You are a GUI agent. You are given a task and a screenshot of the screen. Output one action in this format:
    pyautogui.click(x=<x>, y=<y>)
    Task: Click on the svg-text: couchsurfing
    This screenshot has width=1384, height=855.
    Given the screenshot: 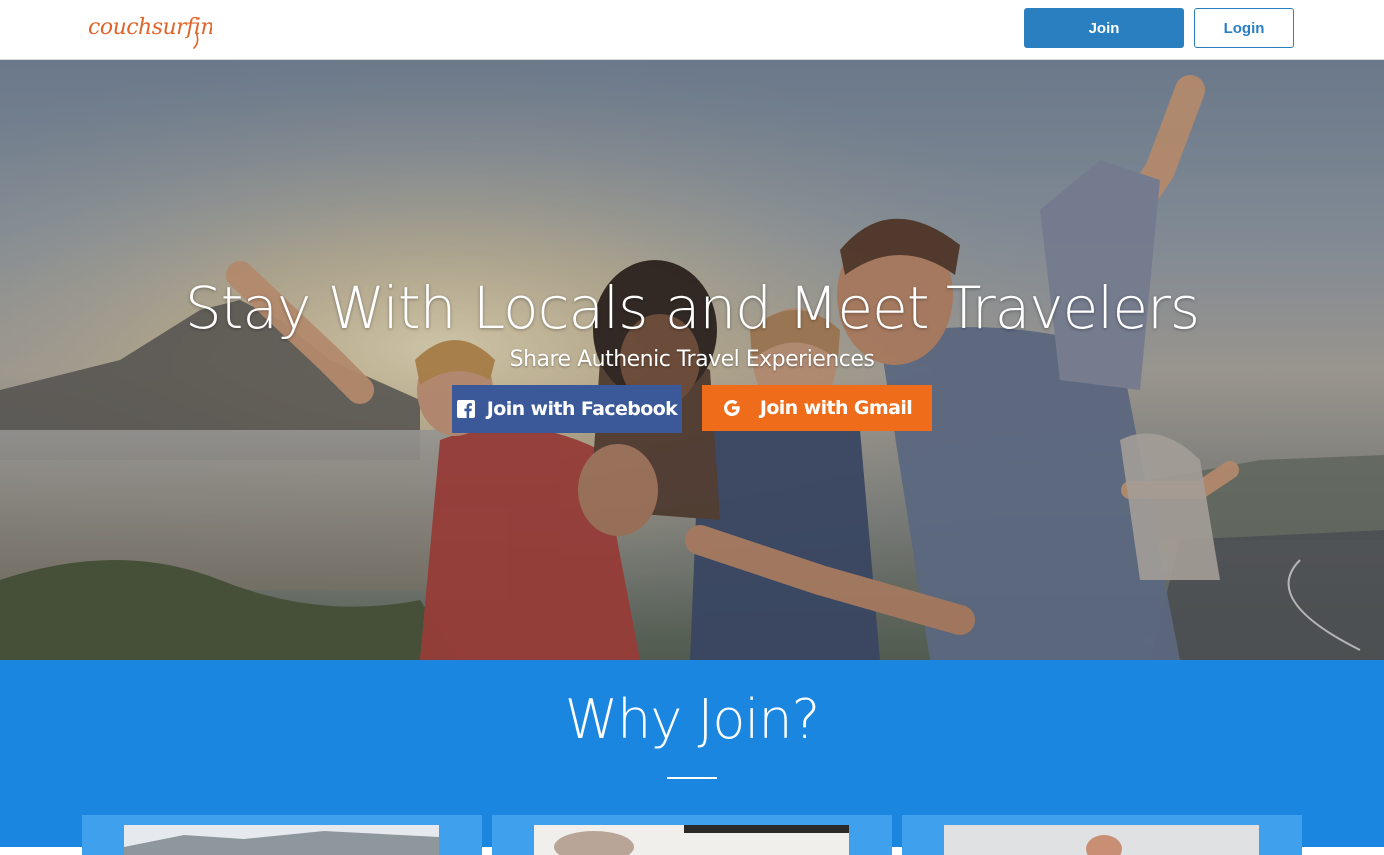 What is the action you would take?
    pyautogui.click(x=150, y=27)
    